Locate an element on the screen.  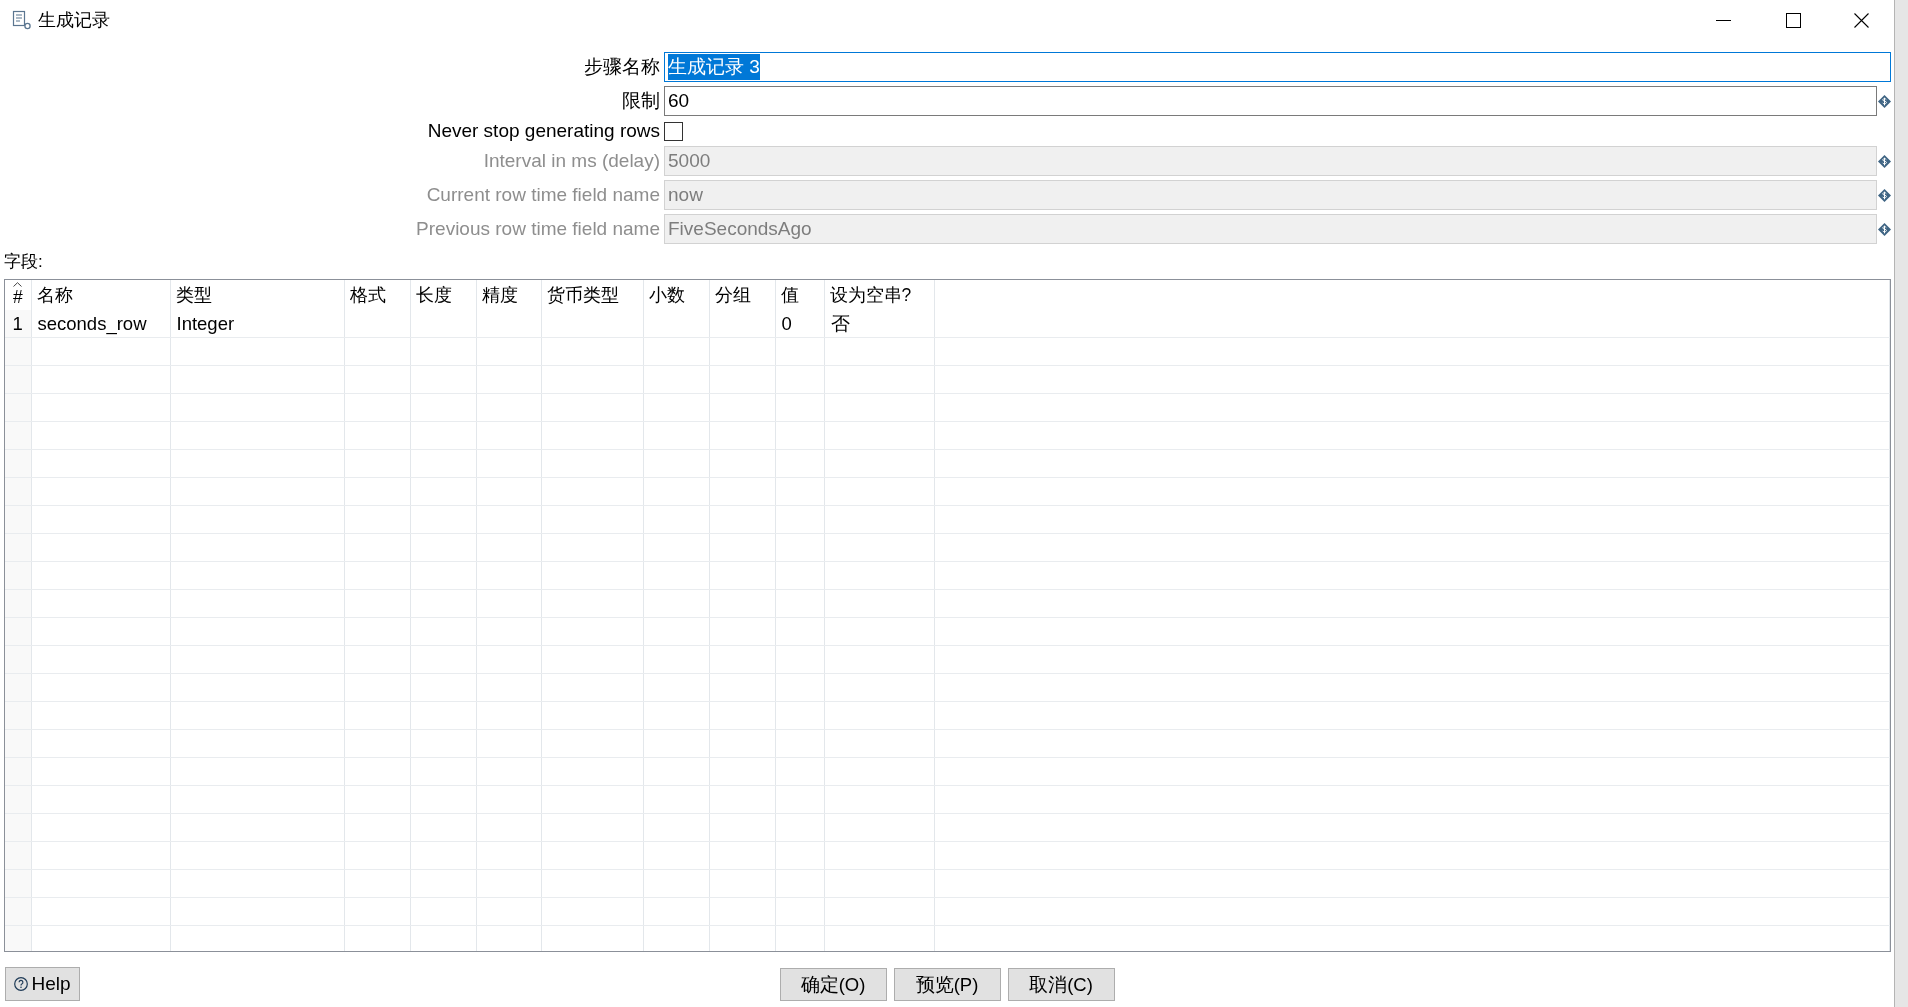
column-header: 设为空串? is located at coordinates (870, 295).